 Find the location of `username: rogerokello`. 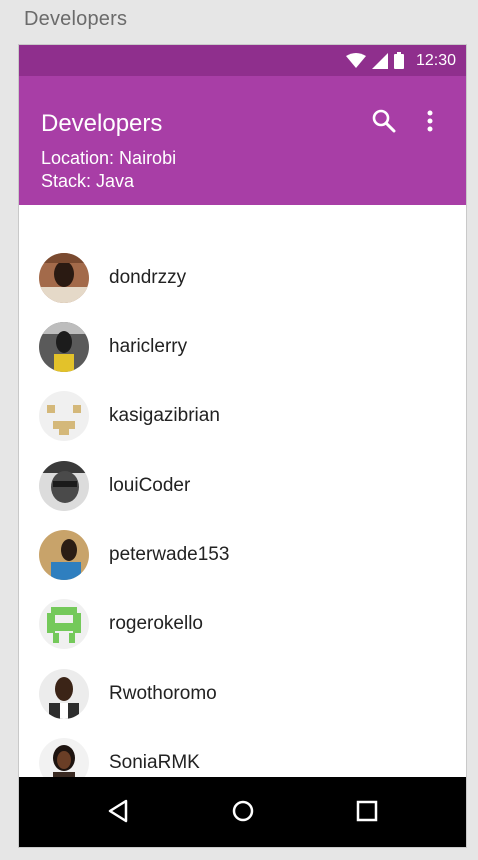

username: rogerokello is located at coordinates (156, 623).